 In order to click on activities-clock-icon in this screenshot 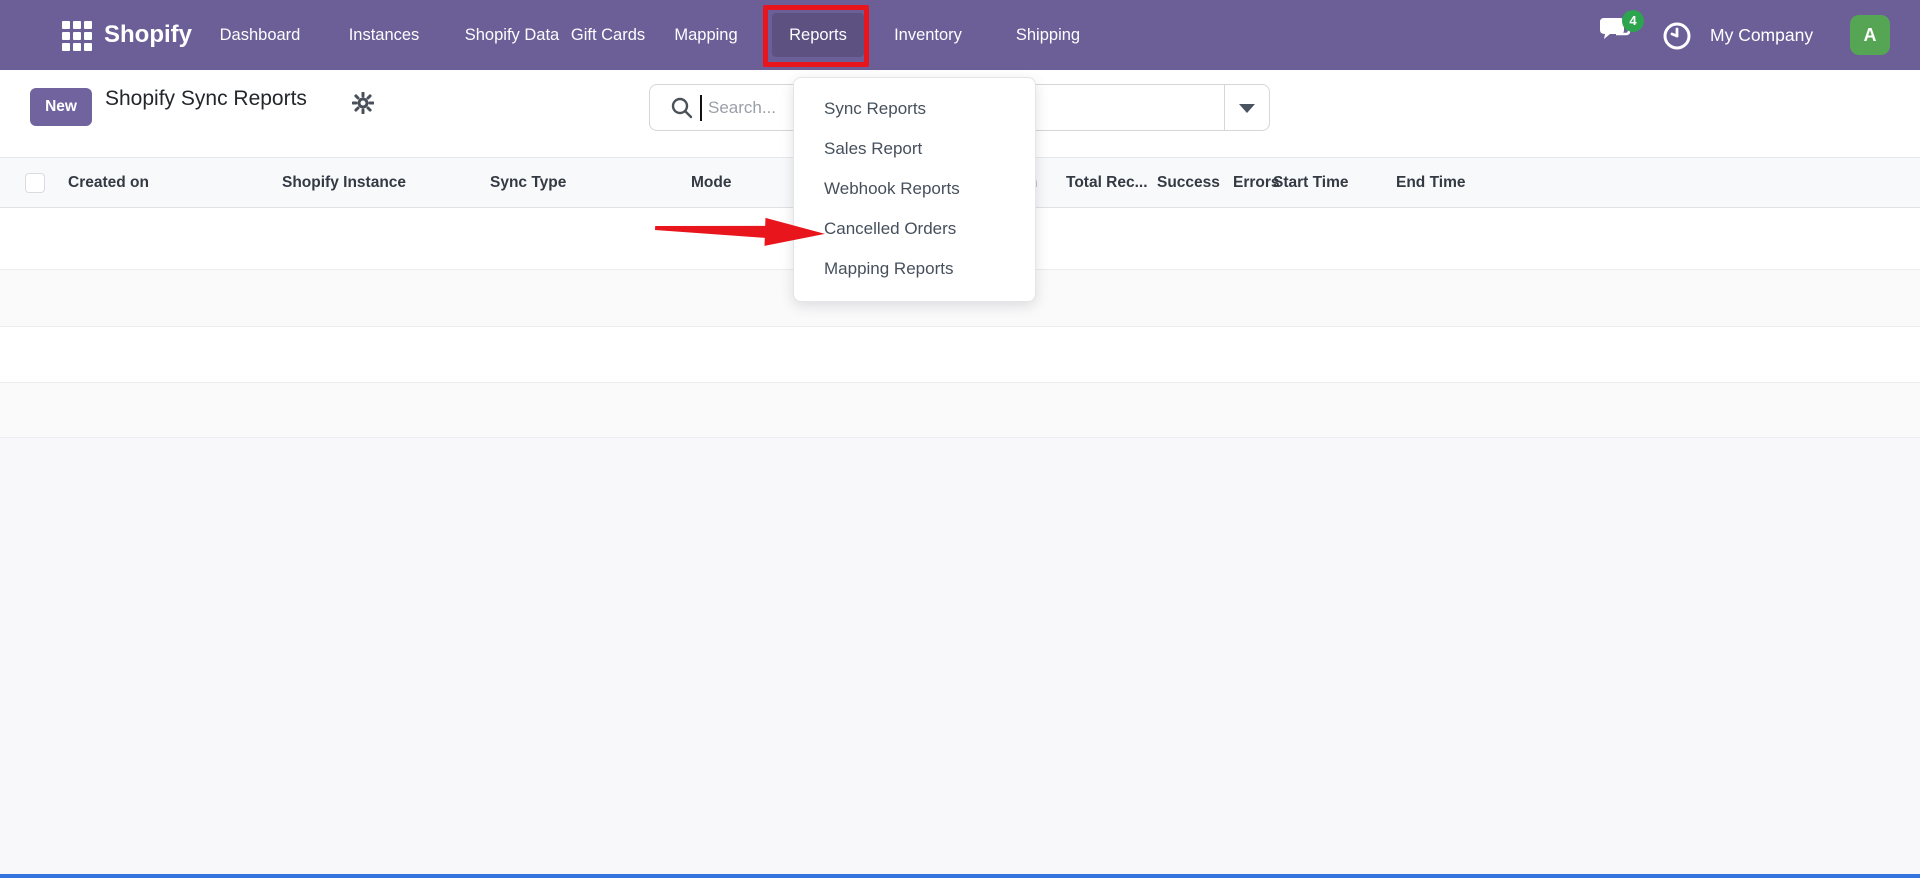, I will do `click(1677, 36)`.